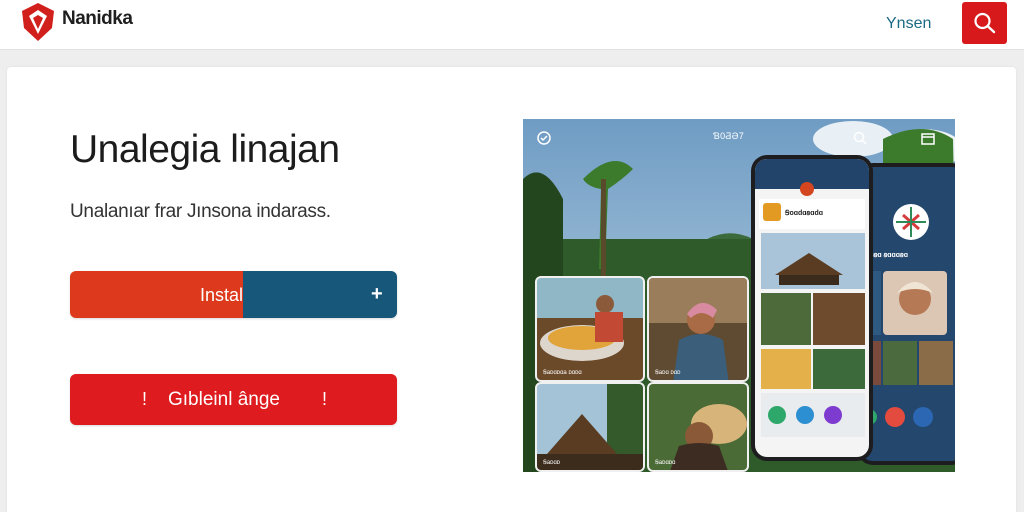 This screenshot has height=512, width=1024. What do you see at coordinates (928, 141) in the screenshot?
I see `window-icon` at bounding box center [928, 141].